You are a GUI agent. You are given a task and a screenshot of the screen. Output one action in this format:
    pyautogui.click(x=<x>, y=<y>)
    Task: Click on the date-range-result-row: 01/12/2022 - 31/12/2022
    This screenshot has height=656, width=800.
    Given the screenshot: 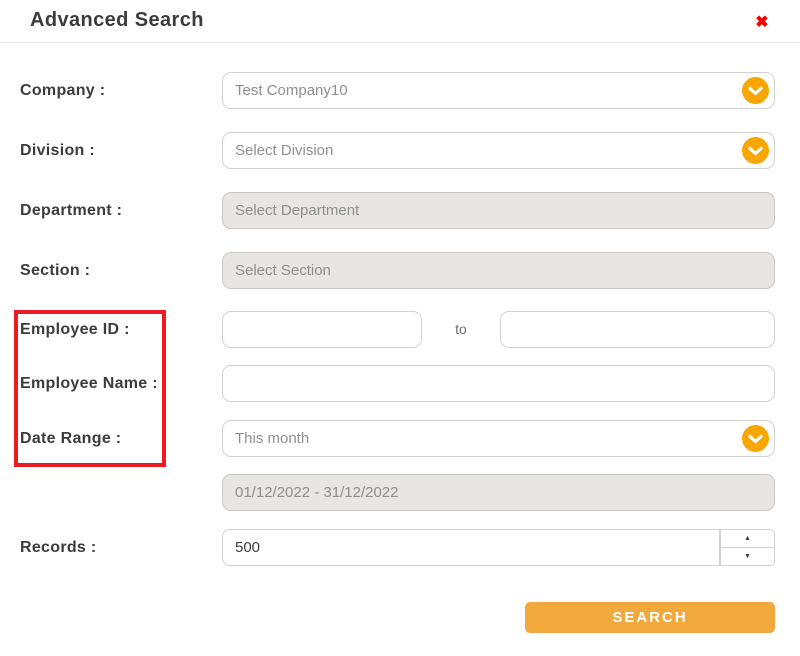 What is the action you would take?
    pyautogui.click(x=400, y=492)
    